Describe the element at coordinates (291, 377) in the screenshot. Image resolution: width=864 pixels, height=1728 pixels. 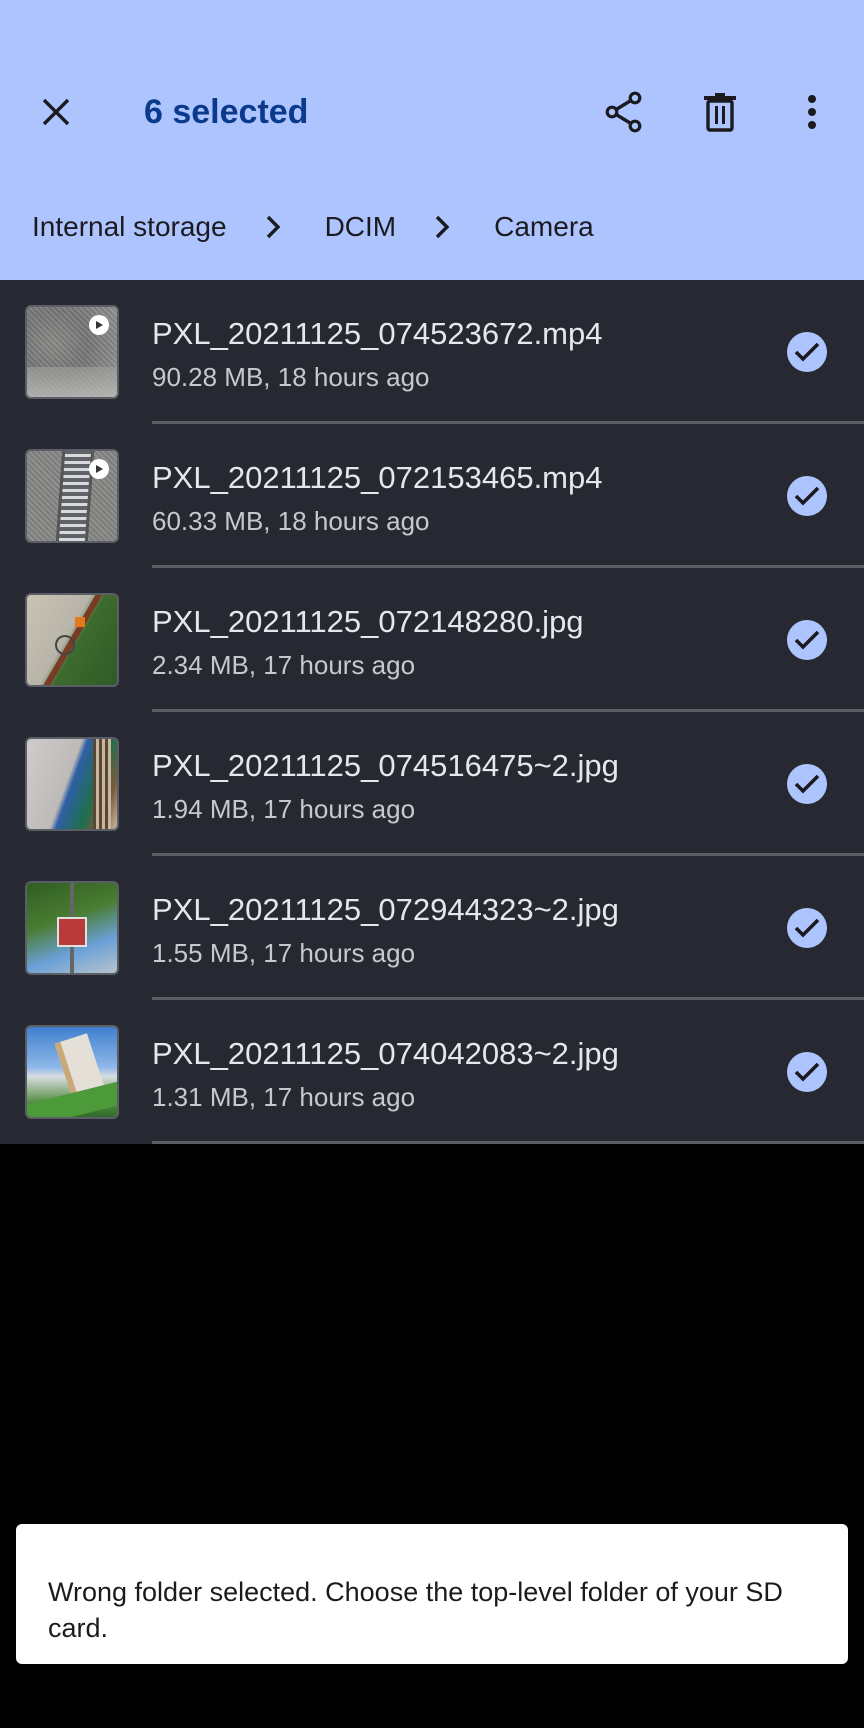
I see `file-meta: 90.28 MB, 18 hours ago` at that location.